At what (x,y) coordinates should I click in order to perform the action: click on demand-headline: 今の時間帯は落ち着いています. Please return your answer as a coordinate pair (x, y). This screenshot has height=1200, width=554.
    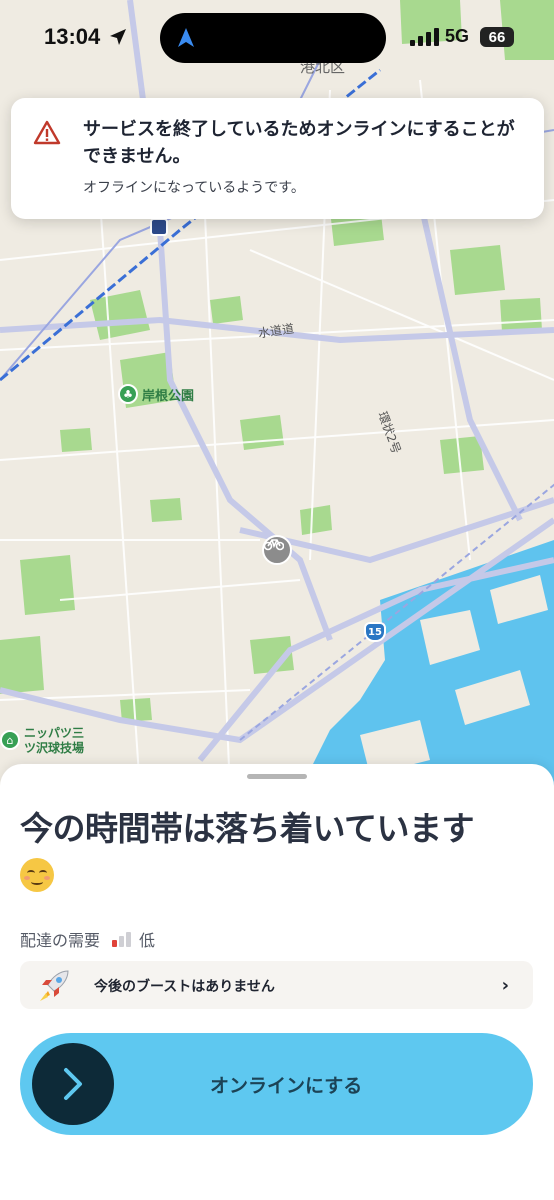
    Looking at the image, I should click on (280, 852).